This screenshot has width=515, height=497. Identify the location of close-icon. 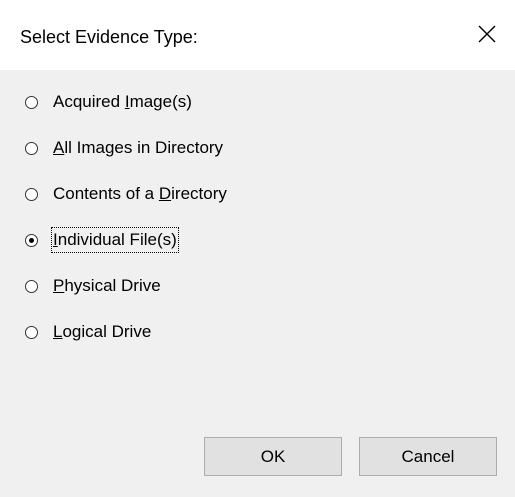
(487, 34).